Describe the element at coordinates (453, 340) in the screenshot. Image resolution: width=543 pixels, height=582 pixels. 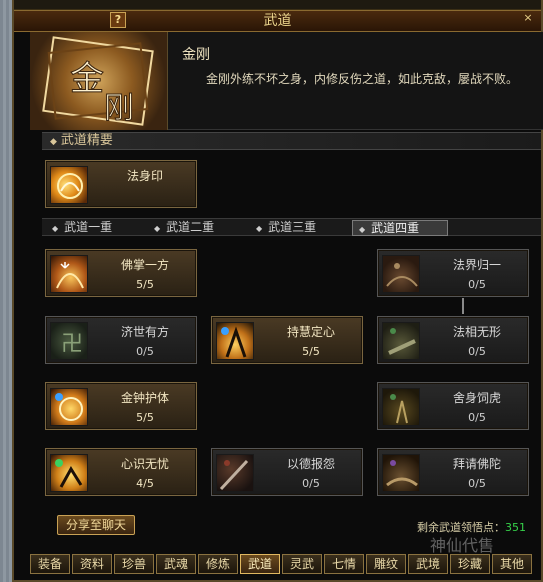
I see `skill-slot-faxiang: 法相无形 0/5` at that location.